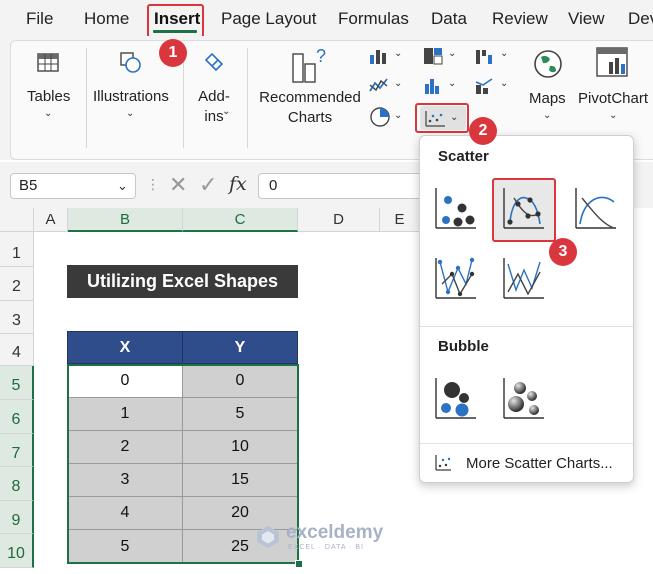  What do you see at coordinates (373, 19) in the screenshot?
I see `tab-formulas: Formulas` at bounding box center [373, 19].